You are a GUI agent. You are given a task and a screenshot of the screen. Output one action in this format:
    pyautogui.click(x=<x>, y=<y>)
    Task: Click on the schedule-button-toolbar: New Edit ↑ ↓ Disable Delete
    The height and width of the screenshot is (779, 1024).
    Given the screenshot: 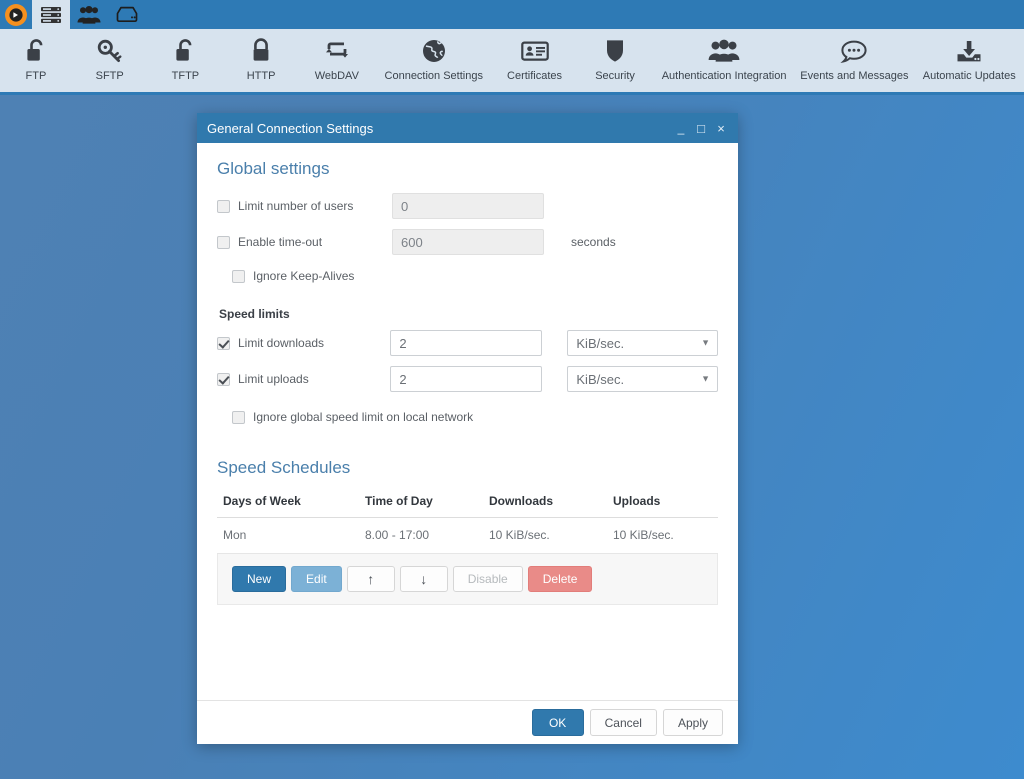 What is the action you would take?
    pyautogui.click(x=467, y=579)
    